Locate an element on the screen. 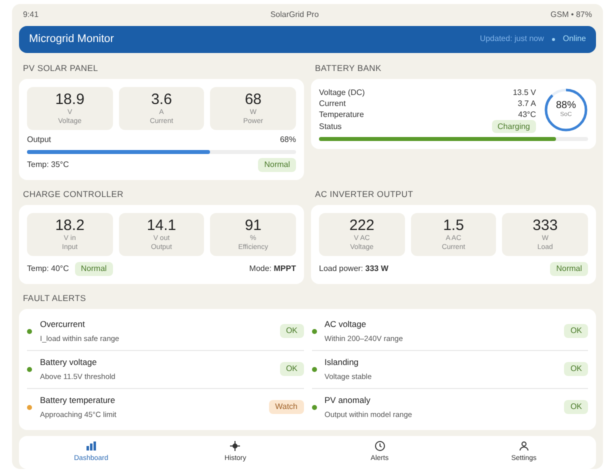  clock-icon is located at coordinates (380, 446).